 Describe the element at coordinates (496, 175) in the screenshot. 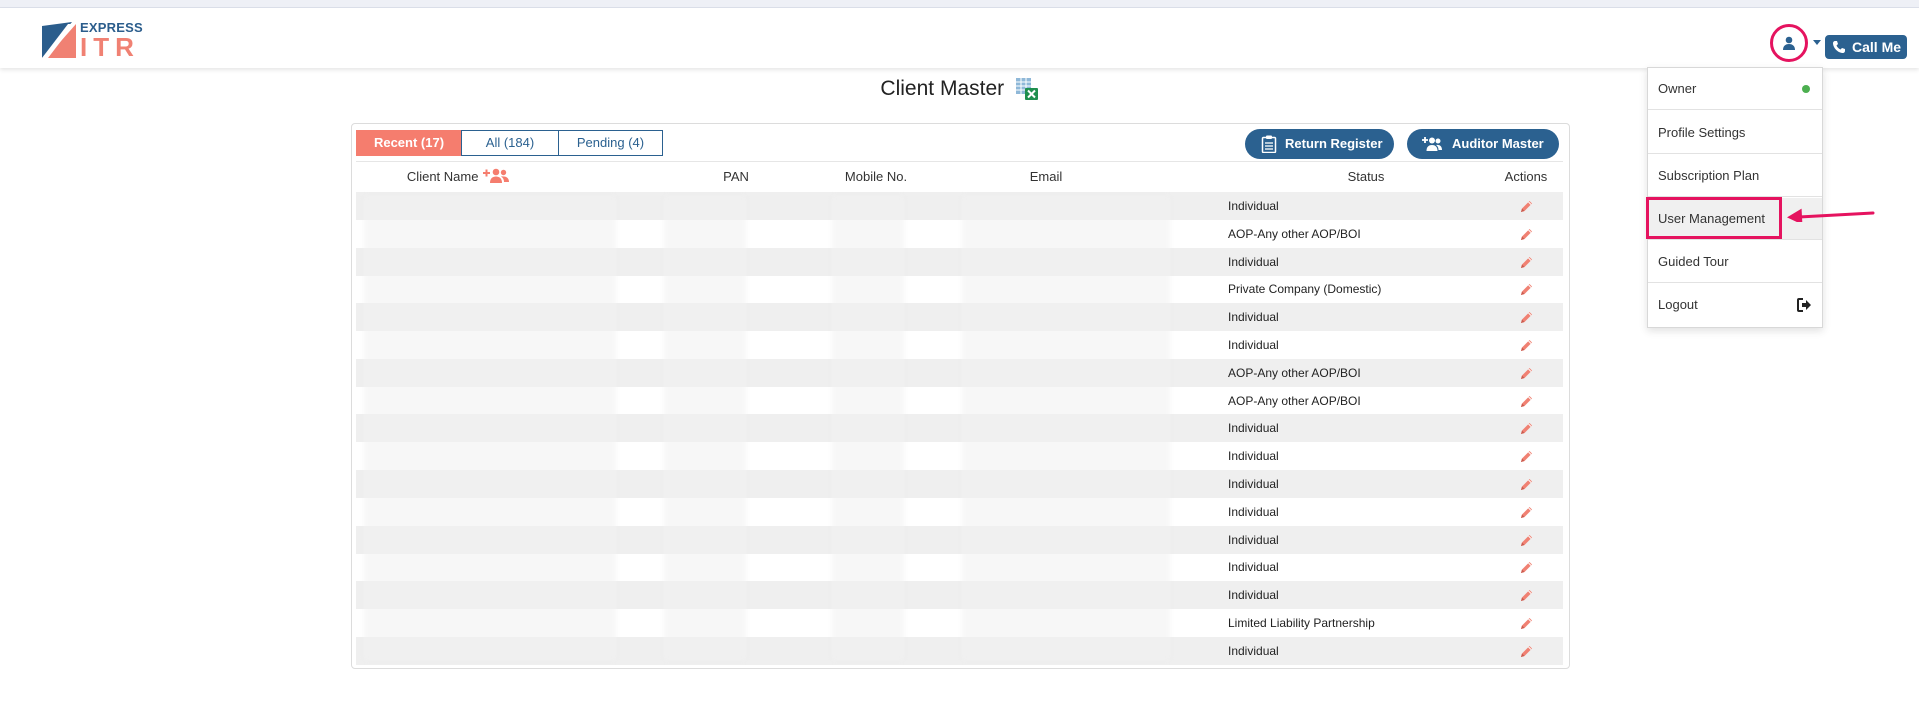

I see `add-client-icon` at that location.